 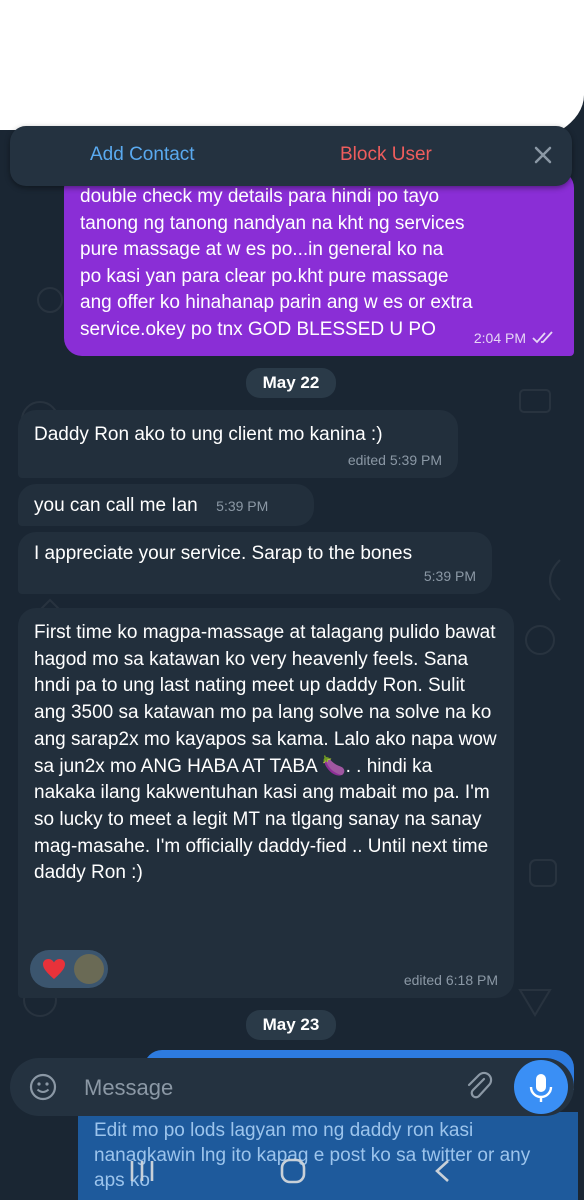 What do you see at coordinates (54, 969) in the screenshot?
I see `heart-icon` at bounding box center [54, 969].